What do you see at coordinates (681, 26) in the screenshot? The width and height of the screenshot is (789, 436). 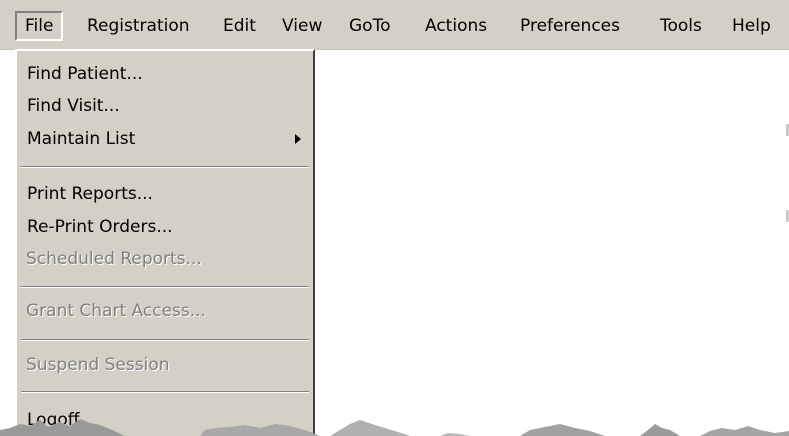 I see `menu-tools: Tools` at bounding box center [681, 26].